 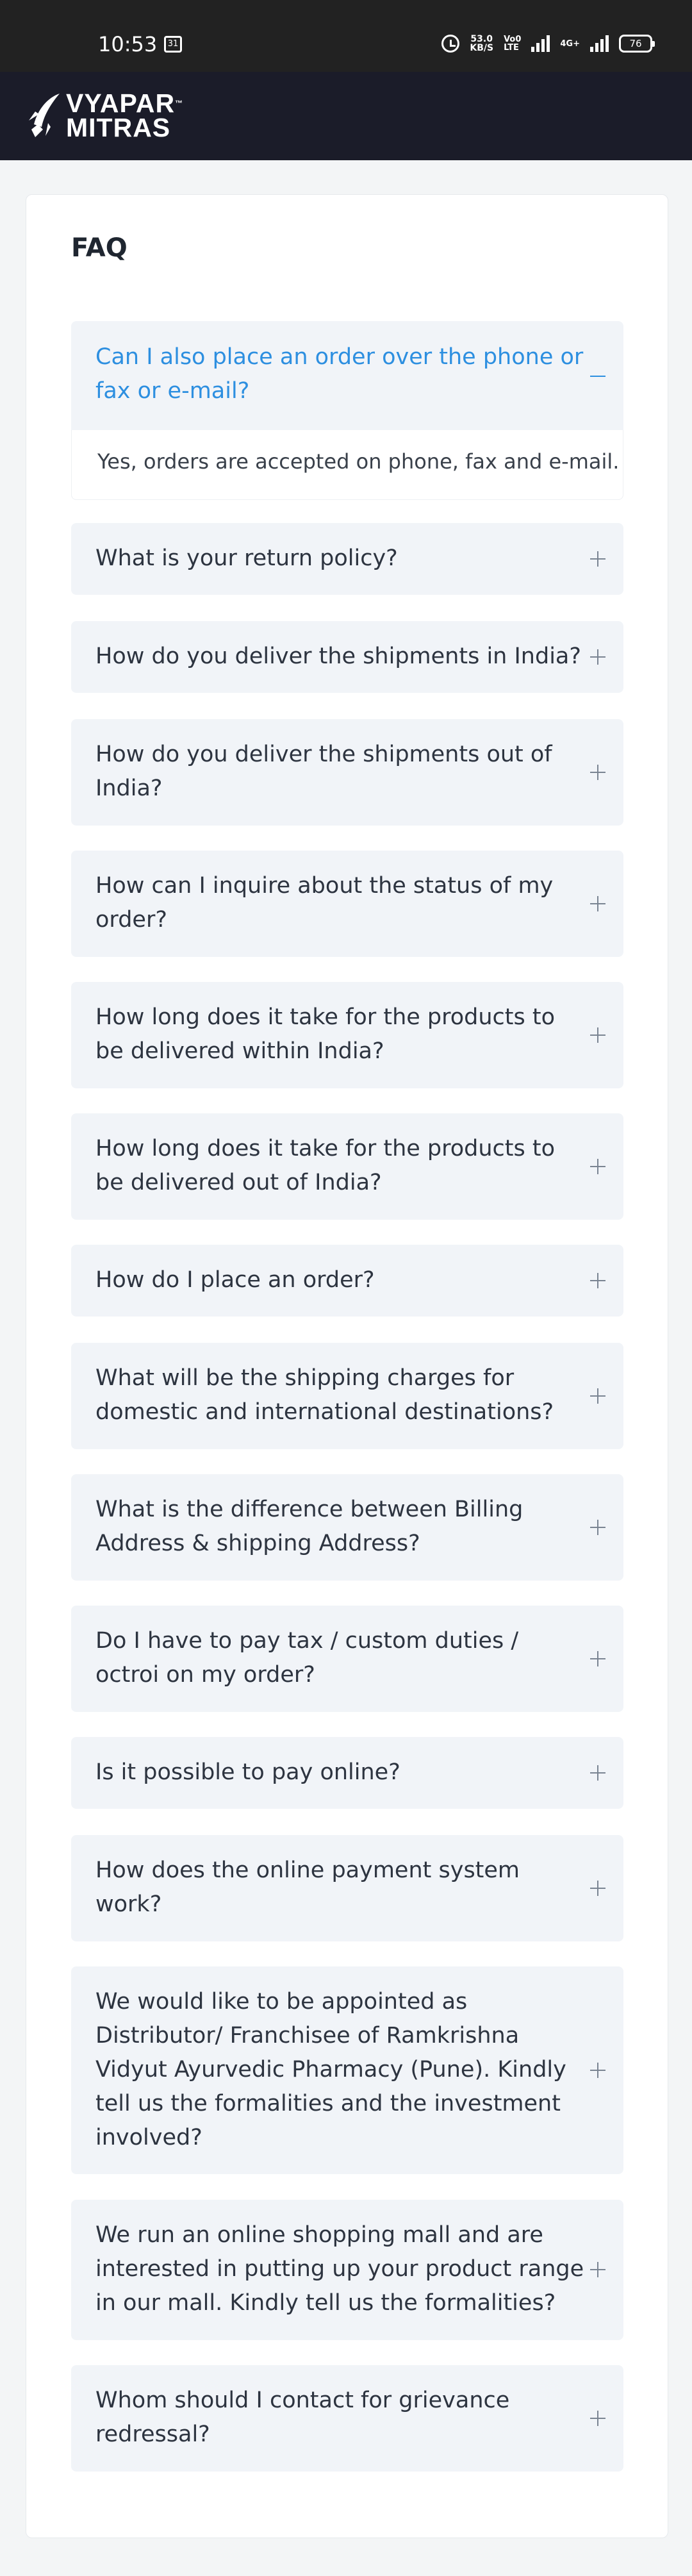 What do you see at coordinates (99, 248) in the screenshot?
I see `page-title: FAQ` at bounding box center [99, 248].